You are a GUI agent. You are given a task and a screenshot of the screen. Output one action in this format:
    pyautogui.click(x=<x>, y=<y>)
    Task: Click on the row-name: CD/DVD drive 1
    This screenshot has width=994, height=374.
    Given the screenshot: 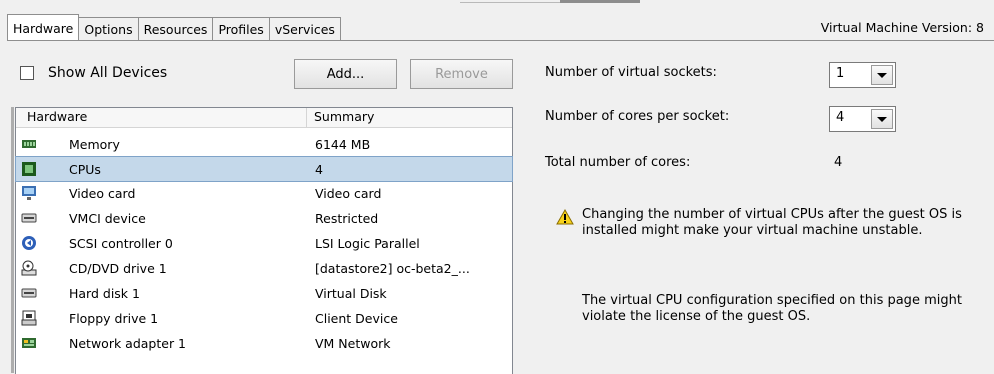 What is the action you would take?
    pyautogui.click(x=118, y=268)
    